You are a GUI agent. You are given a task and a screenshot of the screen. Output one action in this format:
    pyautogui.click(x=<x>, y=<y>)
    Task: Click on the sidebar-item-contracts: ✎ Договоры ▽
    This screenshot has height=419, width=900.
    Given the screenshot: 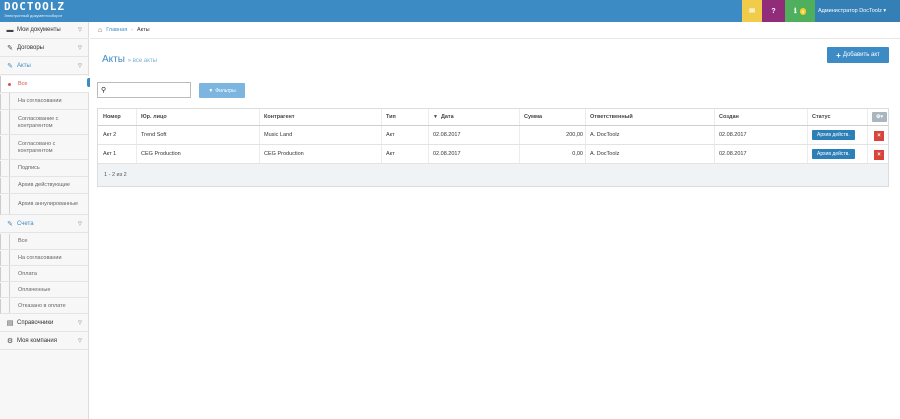 What is the action you would take?
    pyautogui.click(x=44, y=48)
    